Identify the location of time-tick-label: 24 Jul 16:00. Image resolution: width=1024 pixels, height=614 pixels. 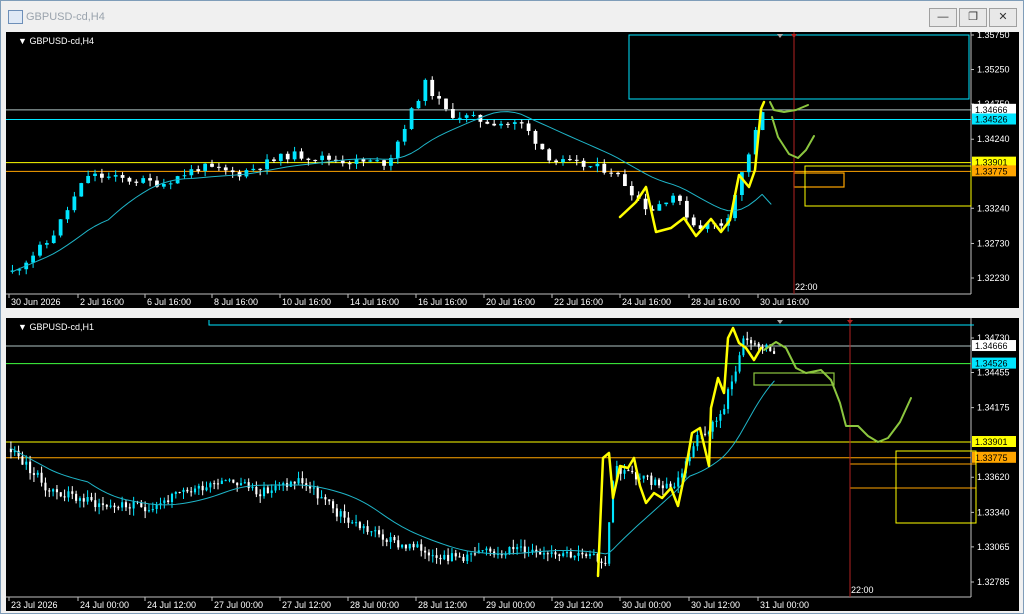
(646, 302).